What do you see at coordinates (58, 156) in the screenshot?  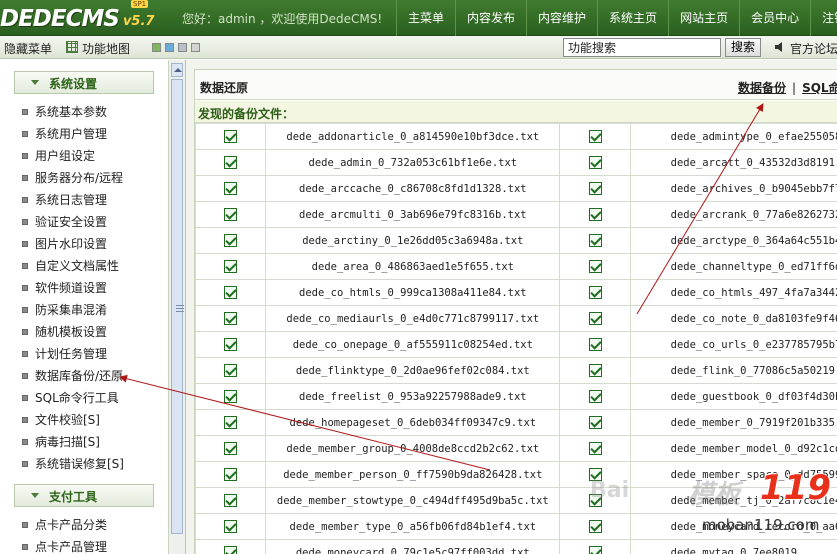 I see `sidebar-item: 用户组设定` at bounding box center [58, 156].